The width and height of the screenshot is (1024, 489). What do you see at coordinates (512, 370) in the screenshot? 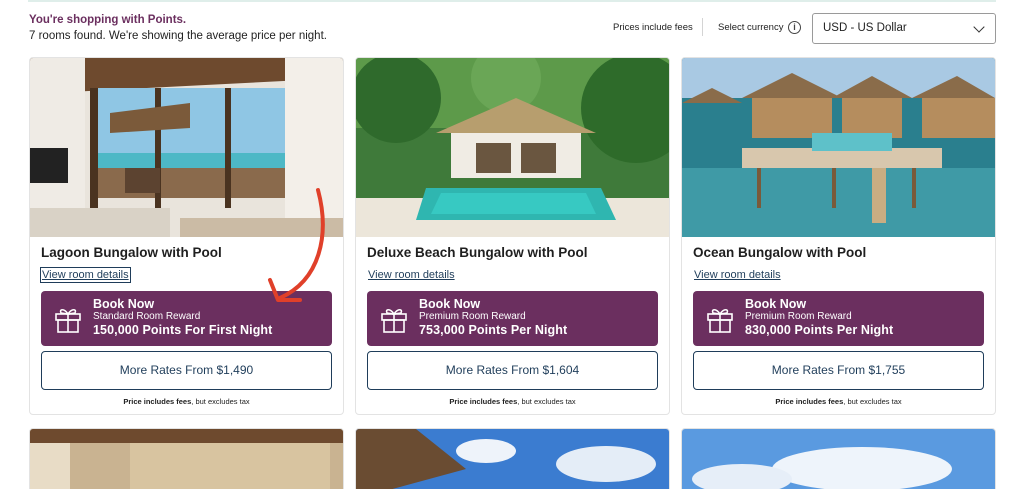
I see `more-rates-button: More Rates From $1,604` at bounding box center [512, 370].